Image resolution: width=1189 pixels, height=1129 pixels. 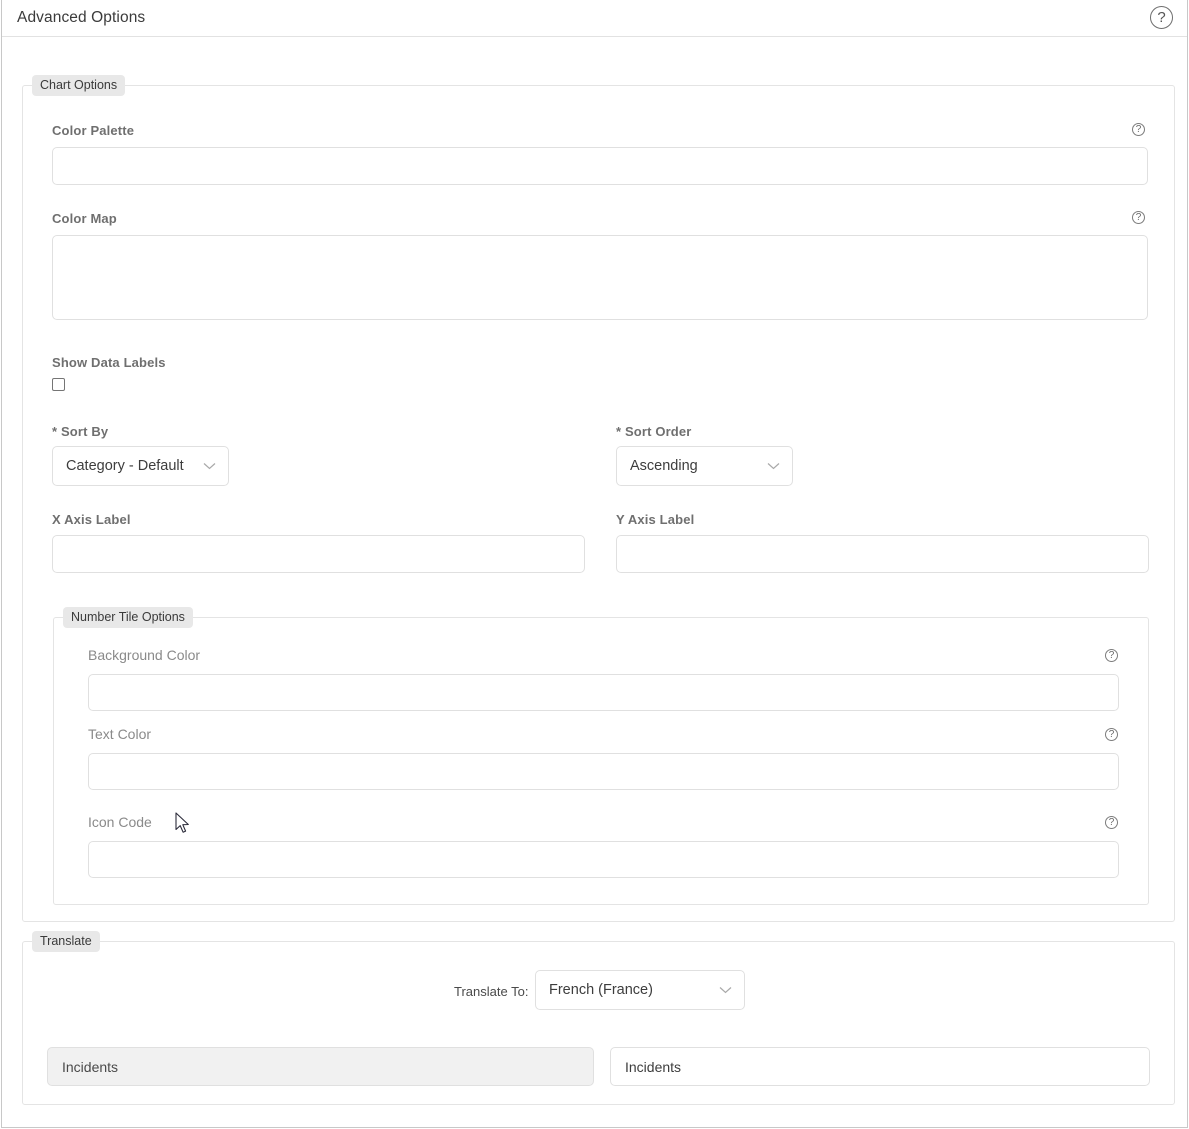 What do you see at coordinates (120, 822) in the screenshot?
I see `icon-code-label: Icon Code` at bounding box center [120, 822].